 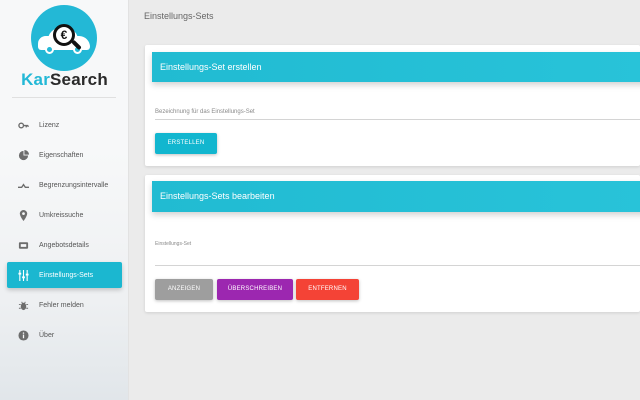 I want to click on settings-set-select-label: Einstellungs-Set, so click(x=173, y=244).